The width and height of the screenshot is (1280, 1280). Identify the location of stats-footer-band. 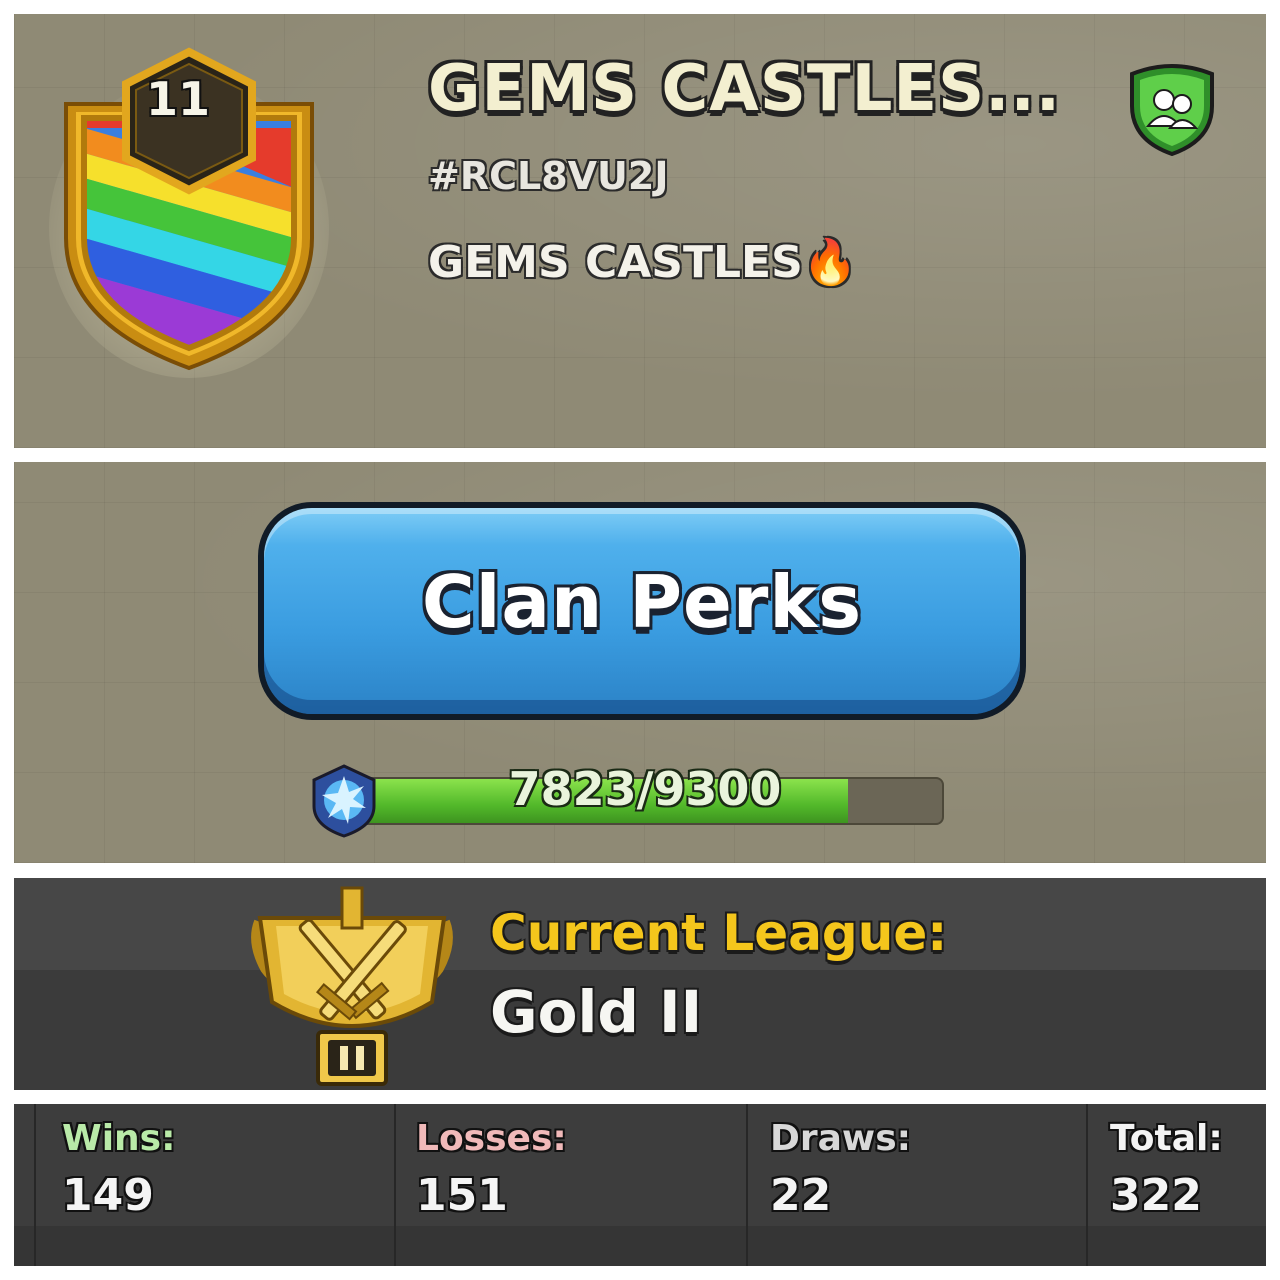
(640, 1246).